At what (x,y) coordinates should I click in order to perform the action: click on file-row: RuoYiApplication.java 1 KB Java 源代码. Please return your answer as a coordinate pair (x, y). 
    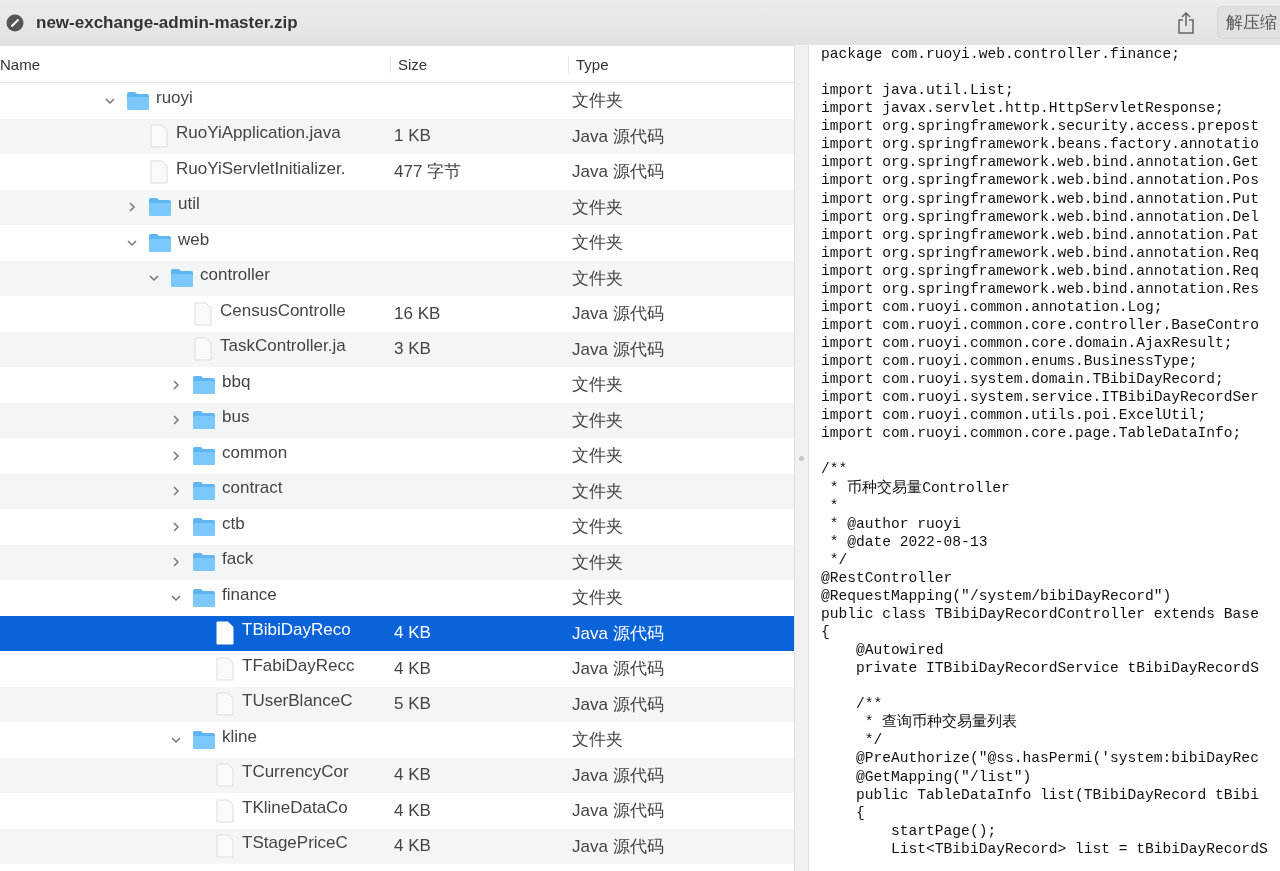
    Looking at the image, I should click on (397, 136).